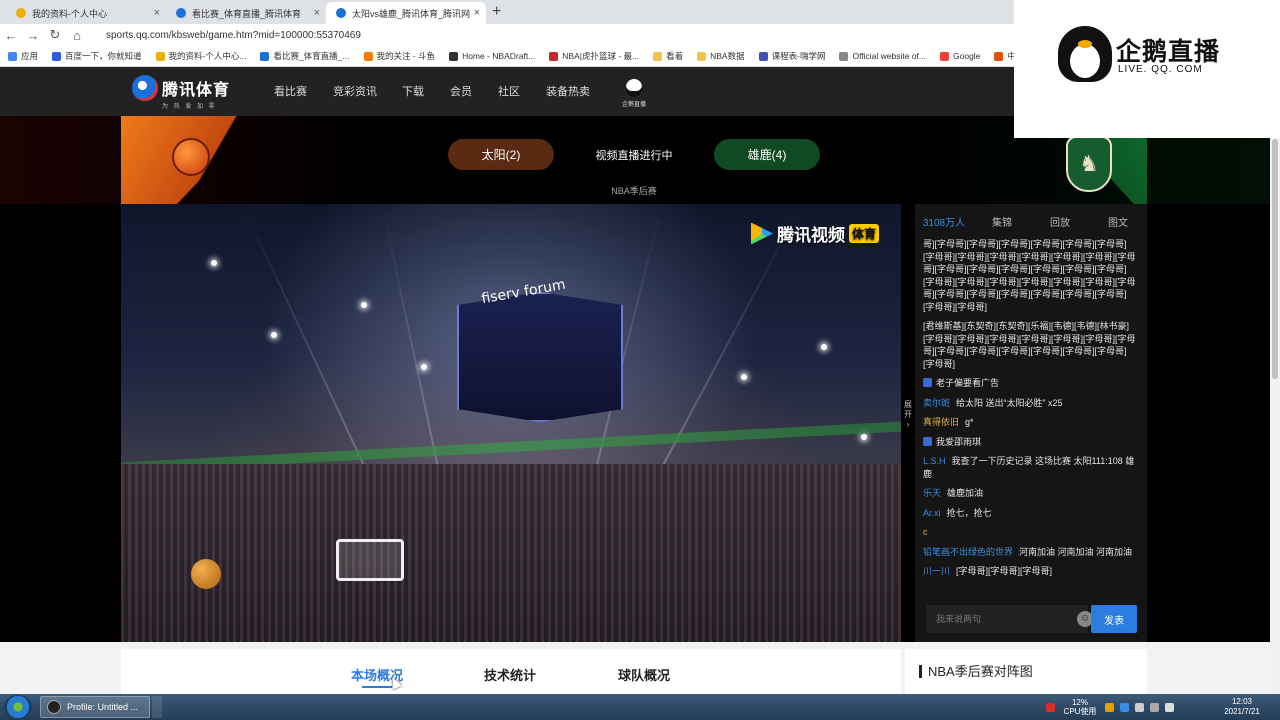  I want to click on nav-link-member: 会员, so click(461, 91).